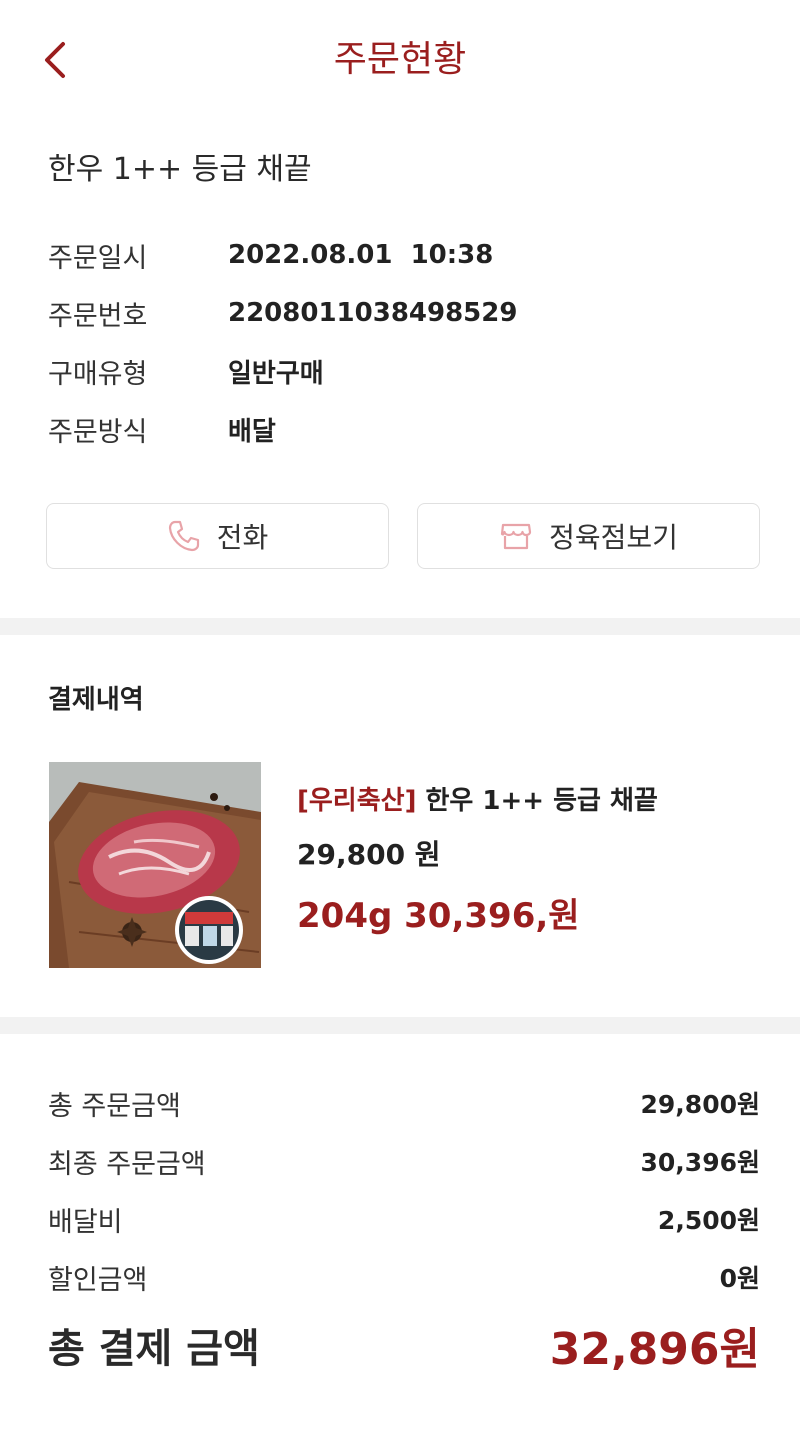  I want to click on discount-amount-label: 할인금액, so click(98, 1280).